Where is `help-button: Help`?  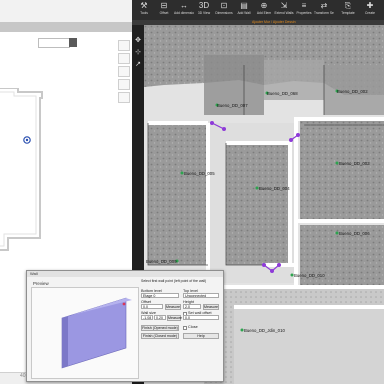
help-button: Help is located at coordinates (201, 336).